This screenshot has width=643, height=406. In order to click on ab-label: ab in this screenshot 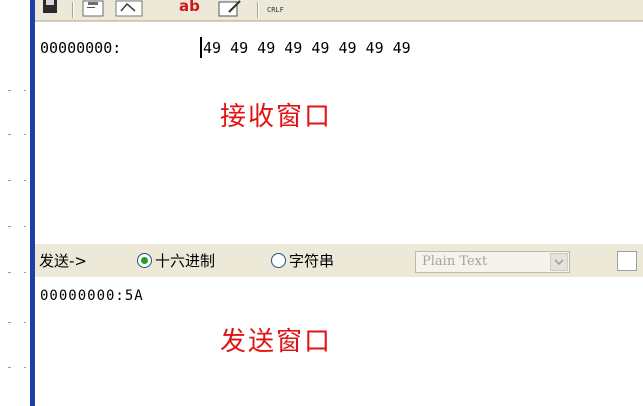, I will do `click(189, 7)`.